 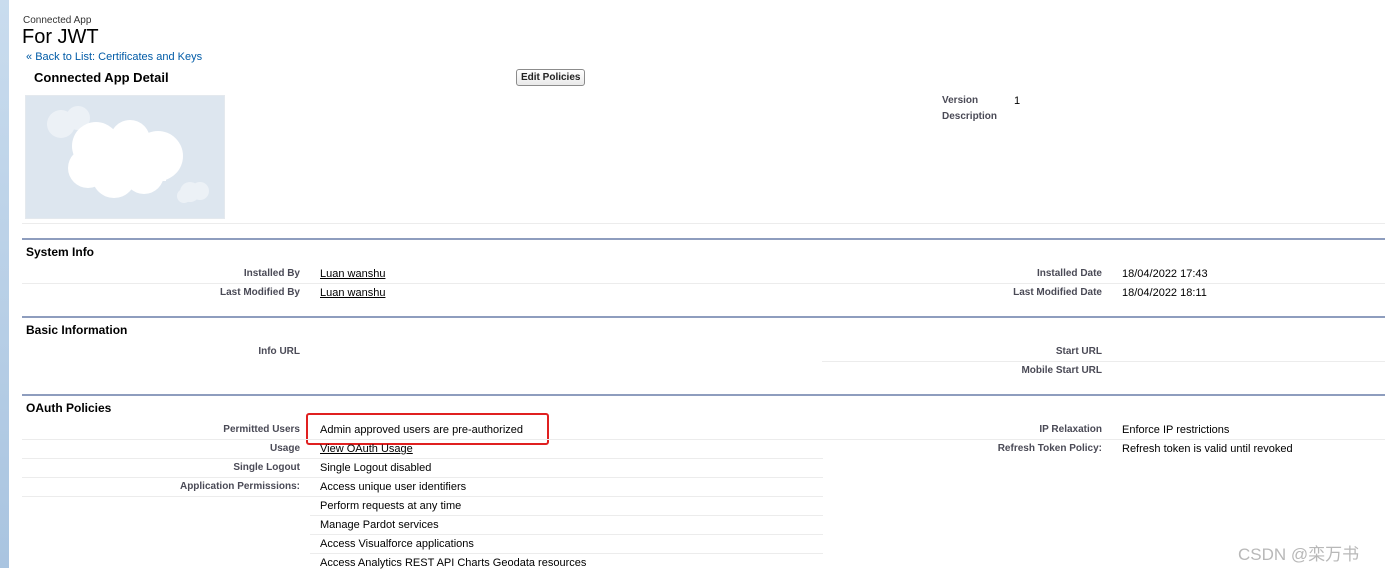 What do you see at coordinates (128, 154) in the screenshot?
I see `cloud-logo-icon` at bounding box center [128, 154].